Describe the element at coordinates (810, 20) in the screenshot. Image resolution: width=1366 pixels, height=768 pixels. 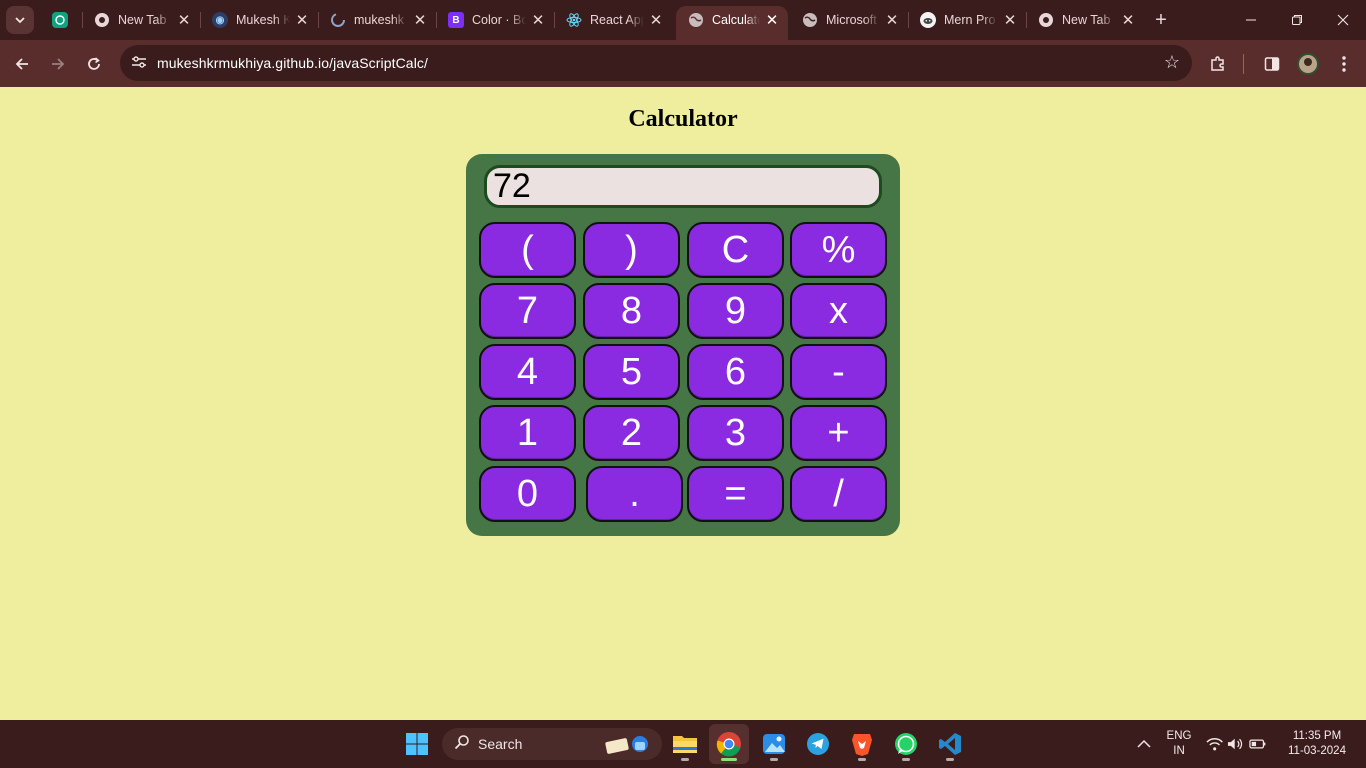
I see `globe-icon` at that location.